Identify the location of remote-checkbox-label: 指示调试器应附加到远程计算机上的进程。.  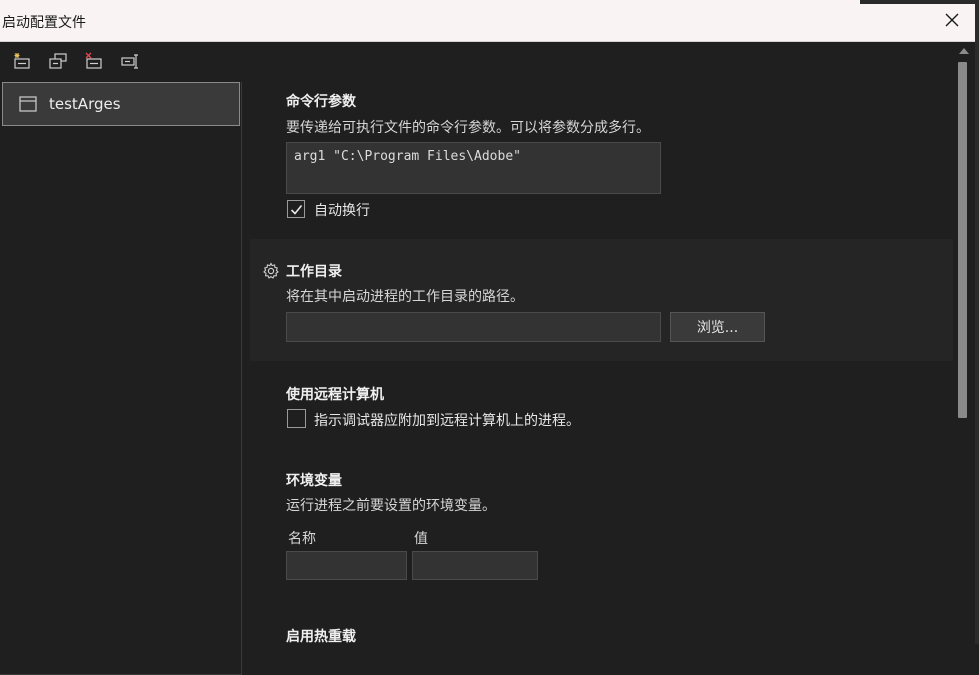
(447, 421).